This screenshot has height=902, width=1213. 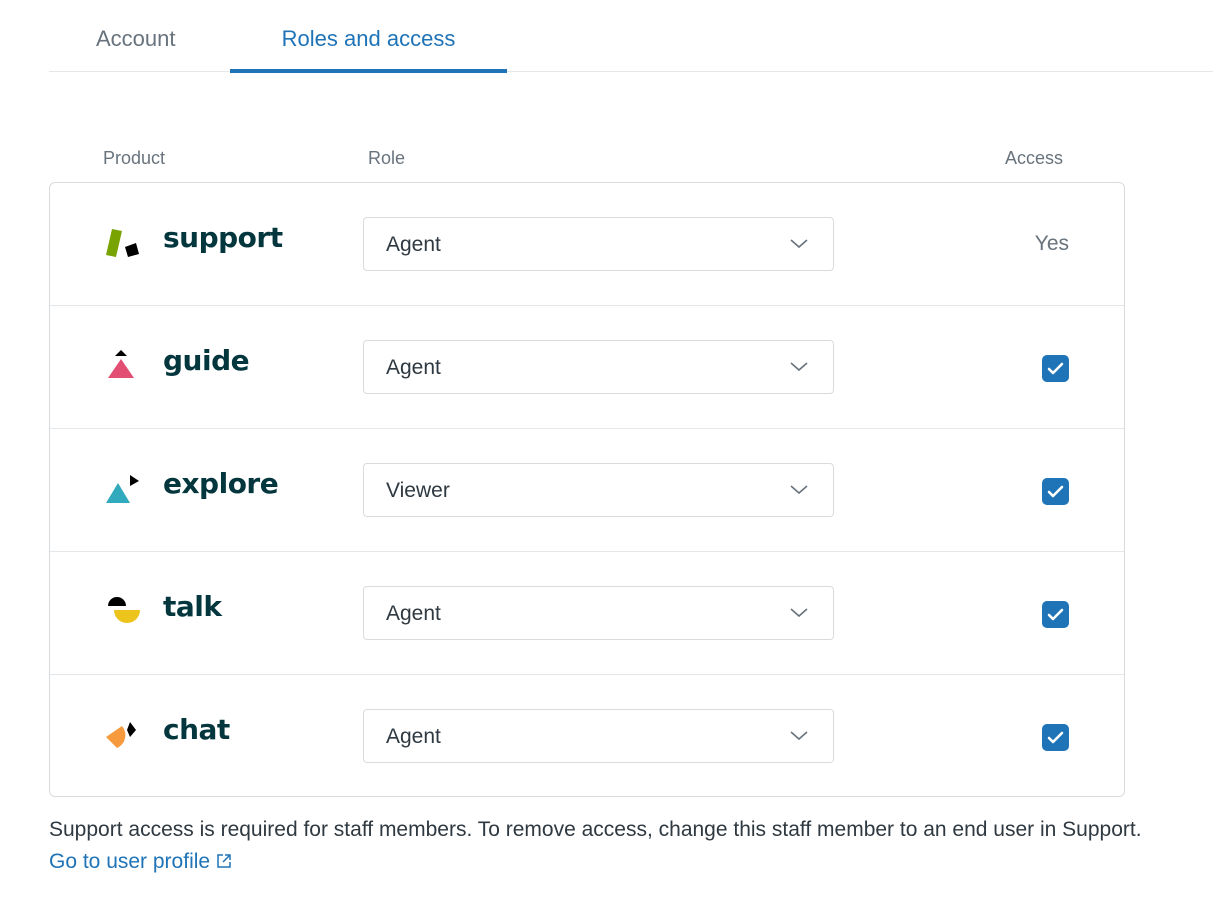 I want to click on tab-roles-and-access: Roles and access, so click(x=368, y=49).